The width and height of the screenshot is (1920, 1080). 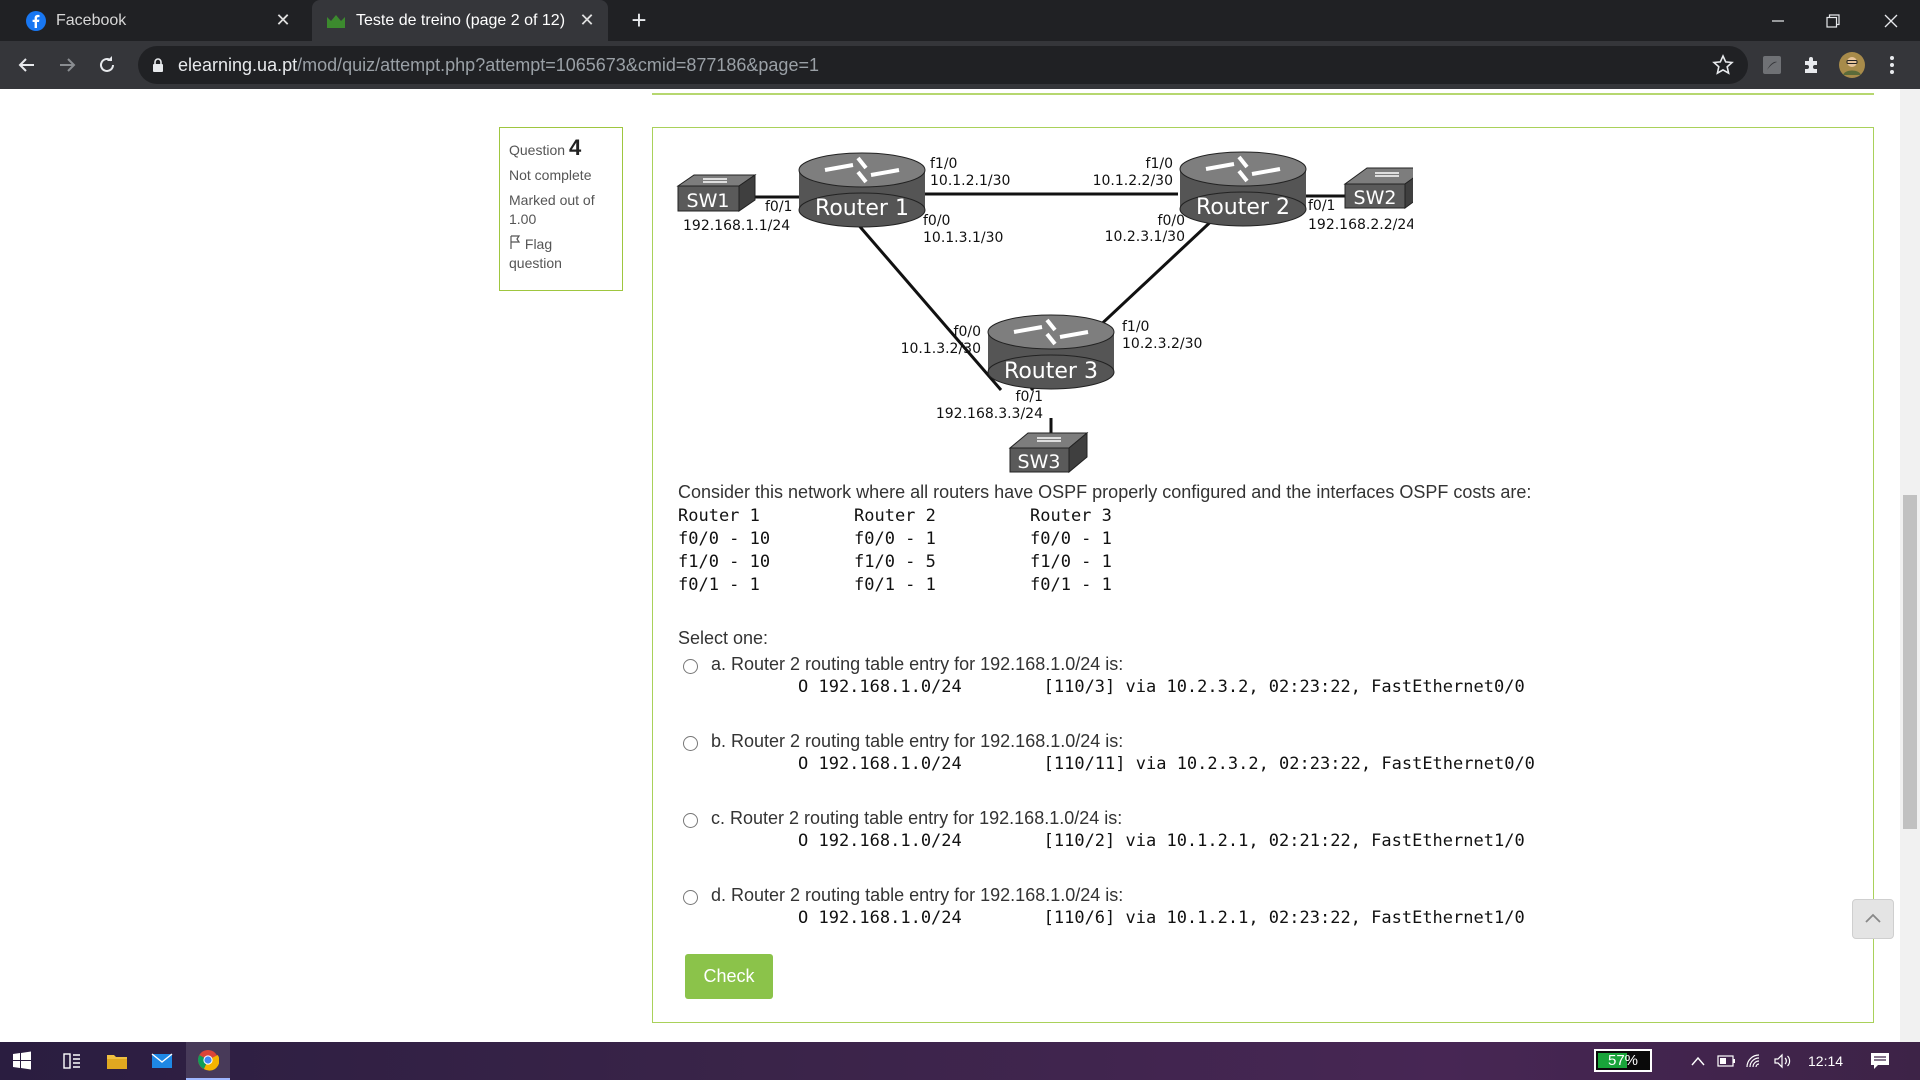 What do you see at coordinates (967, 332) in the screenshot?
I see `r3-f00-label: f0/0` at bounding box center [967, 332].